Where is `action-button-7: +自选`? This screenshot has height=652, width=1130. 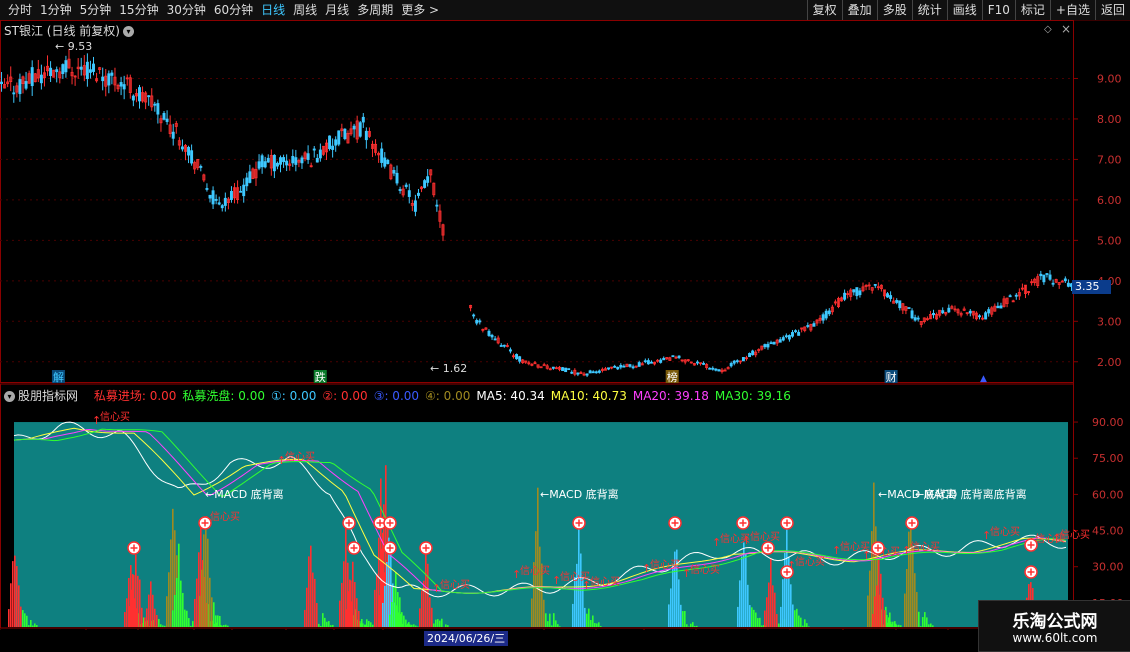
action-button-7: +自选 is located at coordinates (1072, 10).